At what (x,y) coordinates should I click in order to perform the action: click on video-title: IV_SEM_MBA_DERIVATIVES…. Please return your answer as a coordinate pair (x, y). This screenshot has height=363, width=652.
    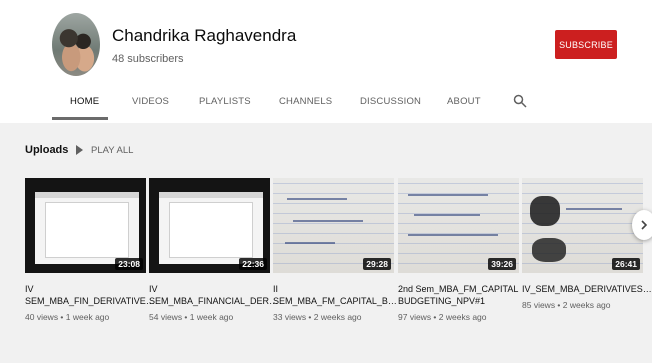
    Looking at the image, I should click on (587, 289).